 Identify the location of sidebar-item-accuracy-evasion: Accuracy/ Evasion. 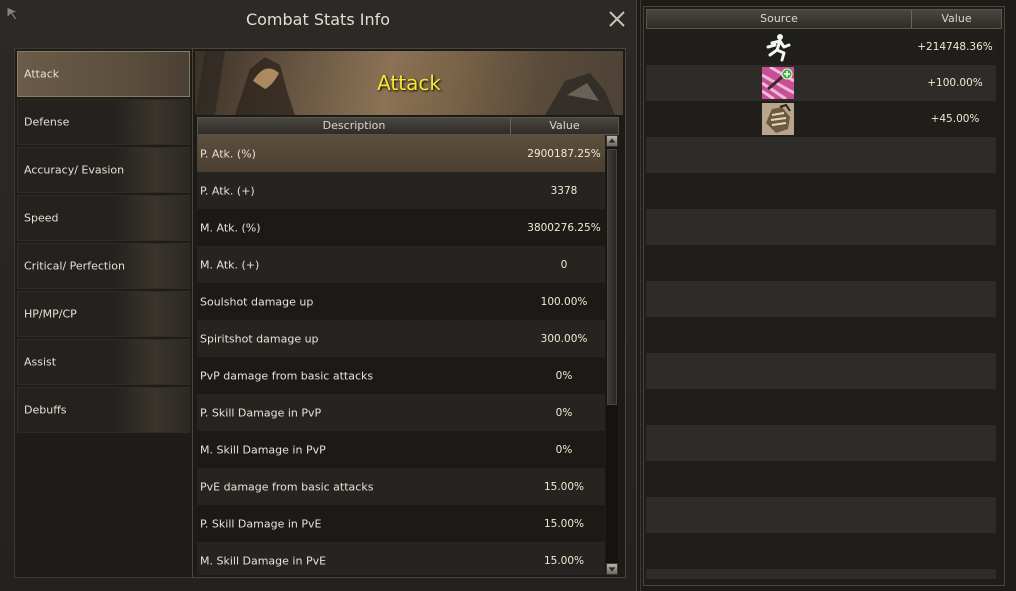
(103, 170).